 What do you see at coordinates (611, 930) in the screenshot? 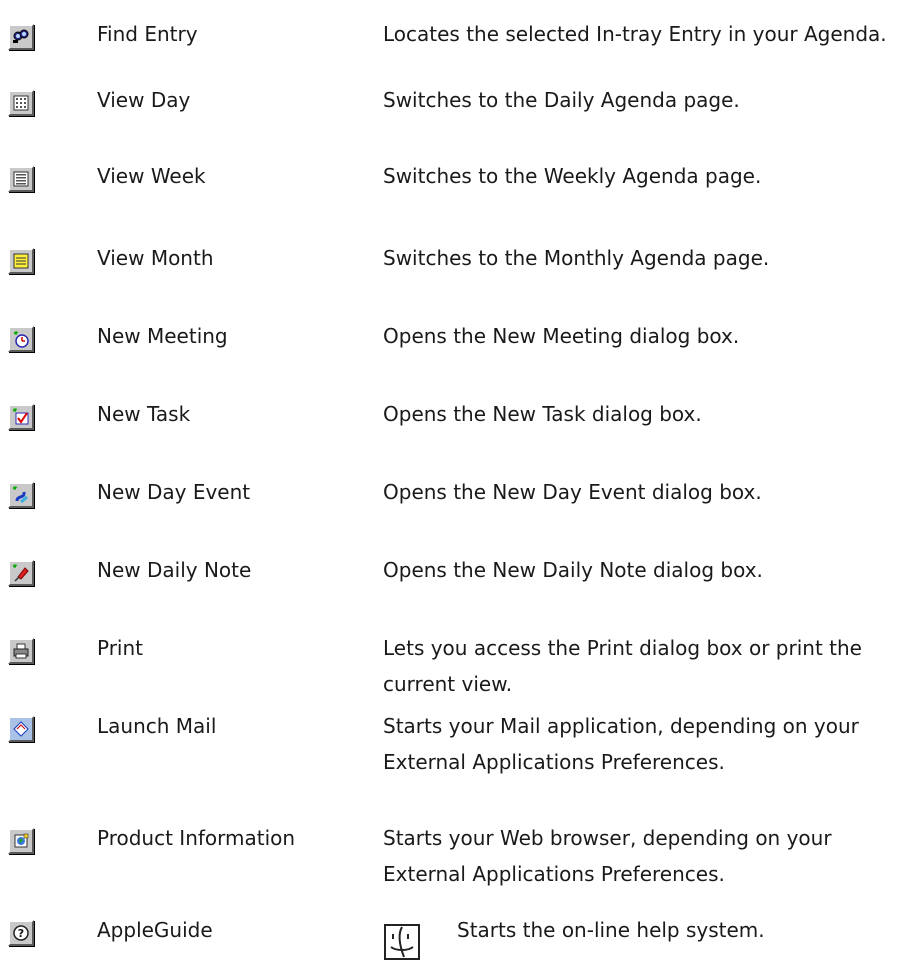
I see `description-line: Starts the on-line help system.` at bounding box center [611, 930].